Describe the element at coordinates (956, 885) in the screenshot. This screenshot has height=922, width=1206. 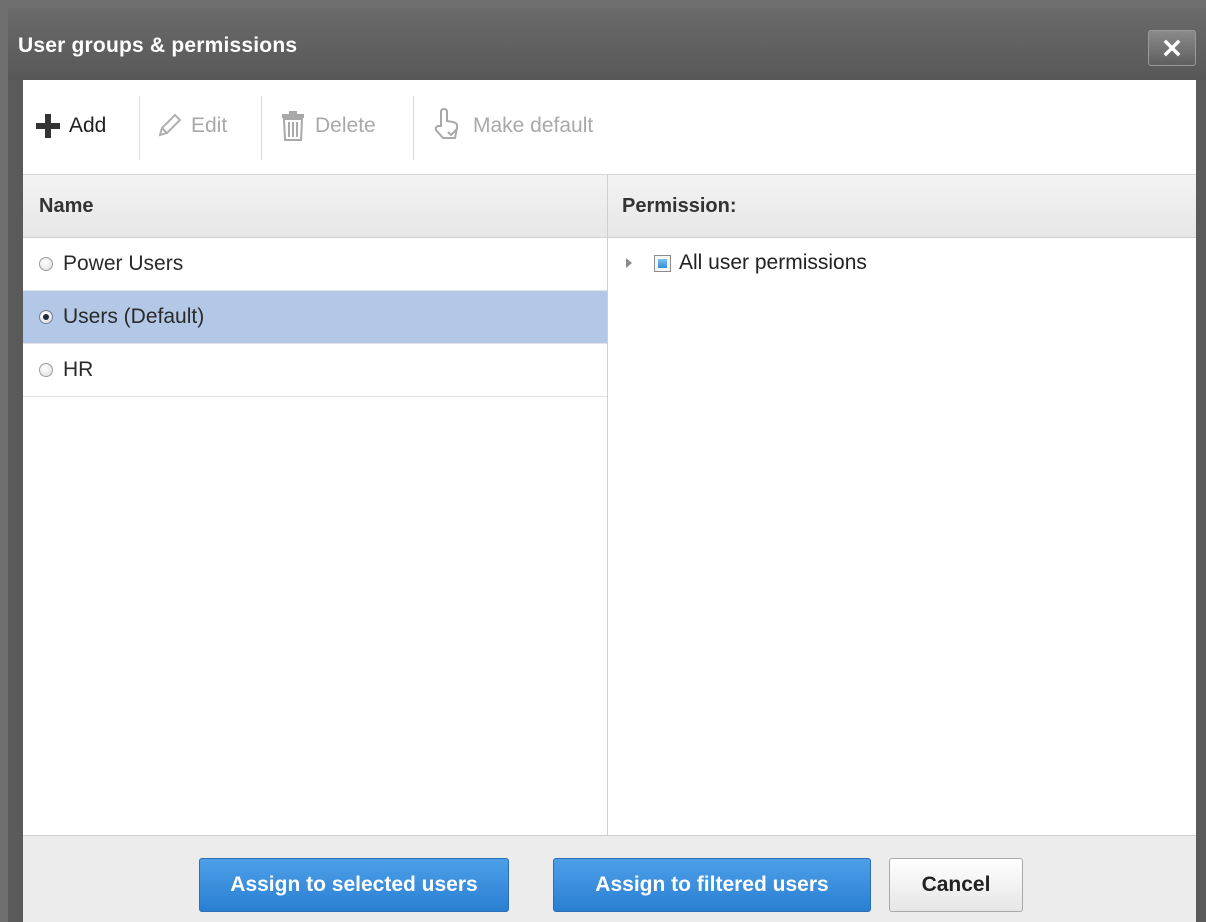
I see `cancel-button: Cancel` at that location.